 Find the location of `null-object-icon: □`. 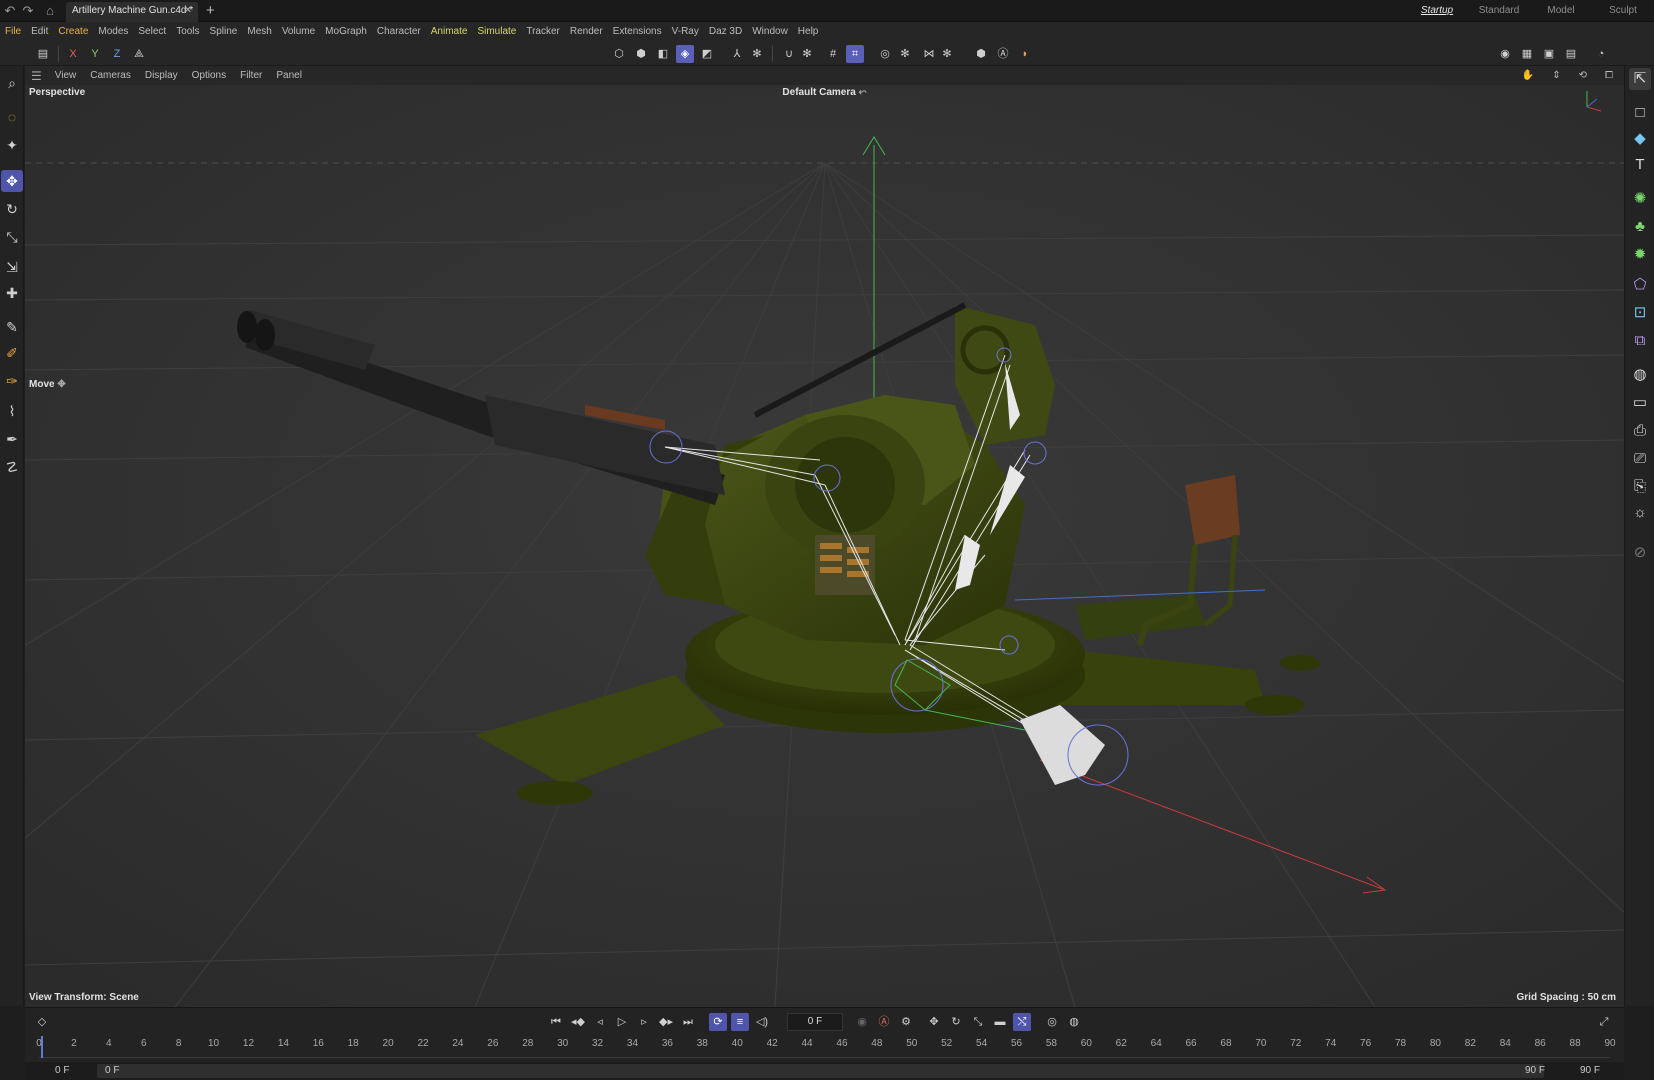

null-object-icon: □ is located at coordinates (1640, 113).